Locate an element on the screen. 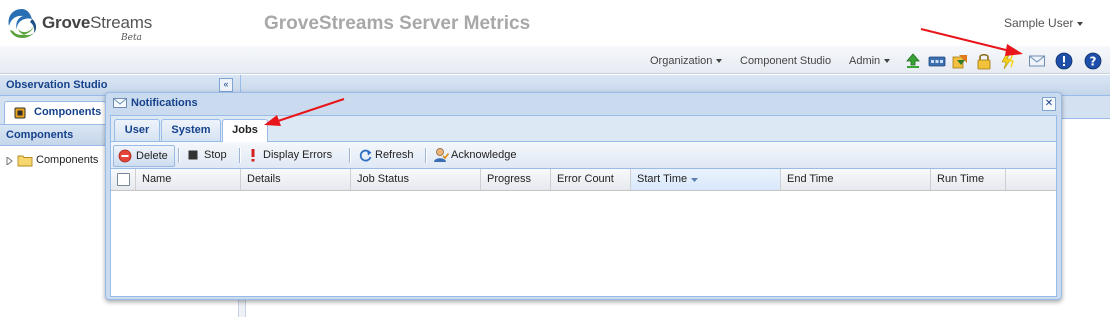 This screenshot has height=317, width=1110. menu-component-studio-label: Component Studio is located at coordinates (786, 61).